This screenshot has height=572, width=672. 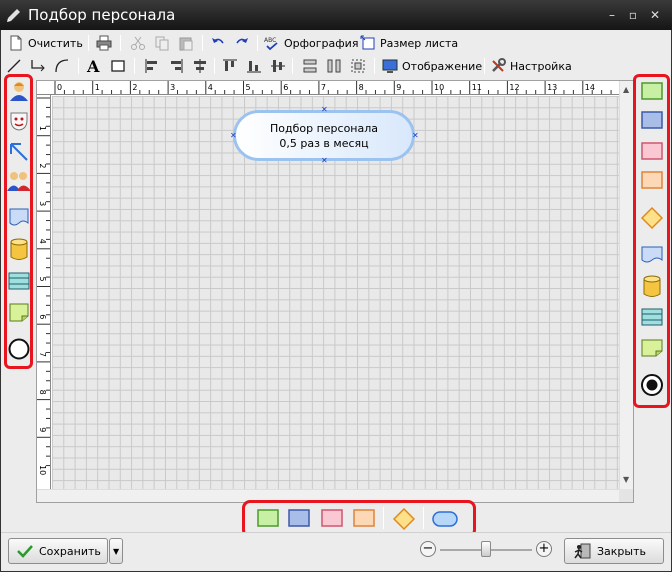 I want to click on spelling-label: Орфография, so click(x=321, y=43).